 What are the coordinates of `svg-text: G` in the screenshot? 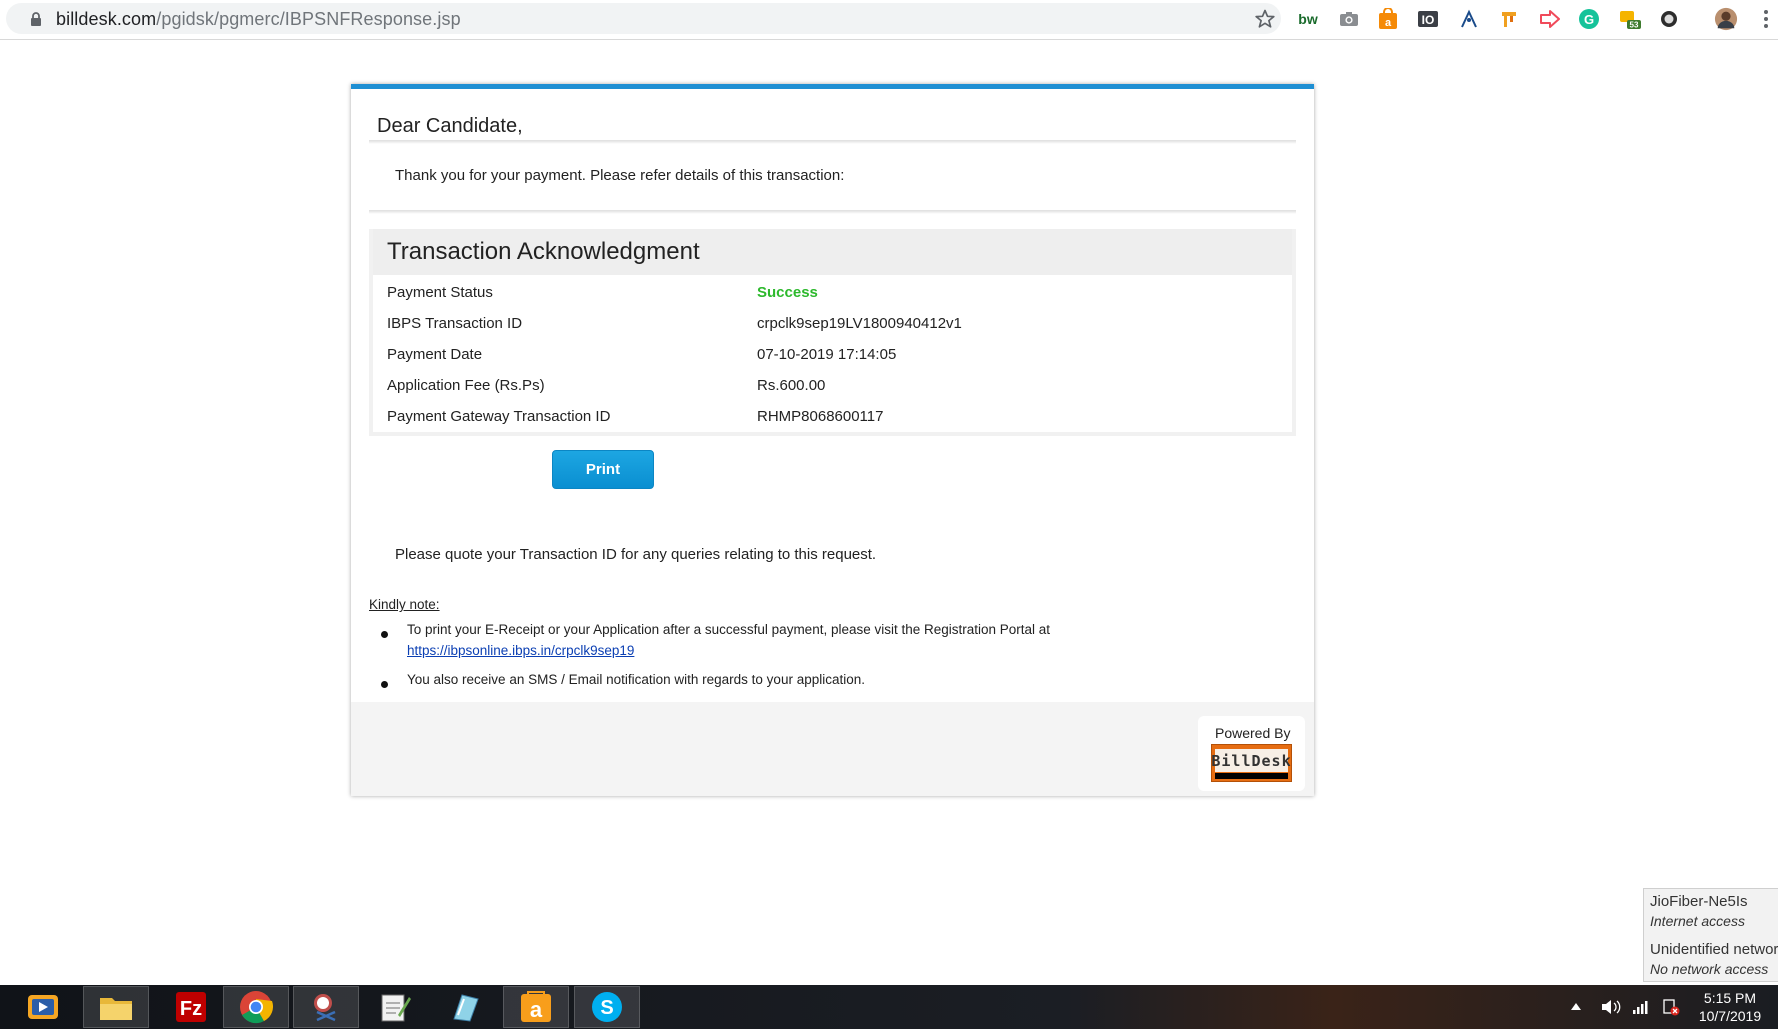 It's located at (1589, 19).